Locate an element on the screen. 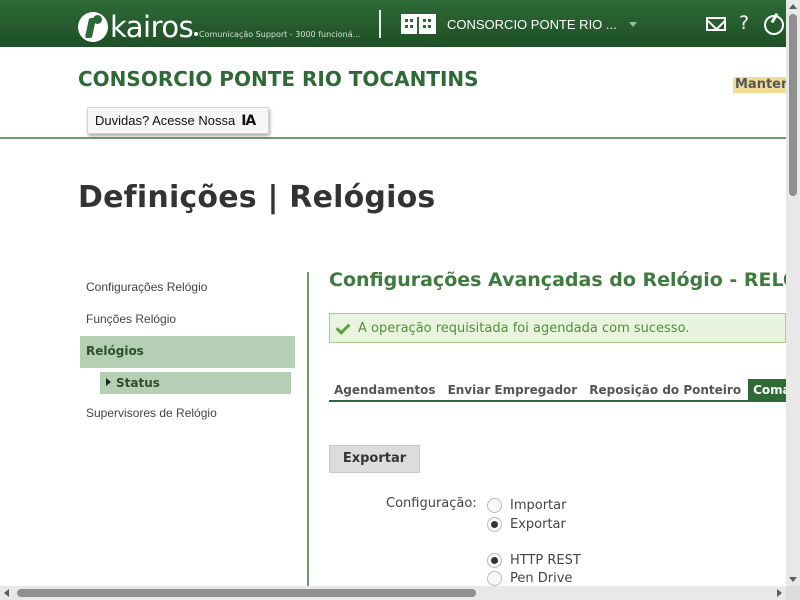  sidebar-item-configuracoes-relogio: Configurações Relógio is located at coordinates (187, 288).